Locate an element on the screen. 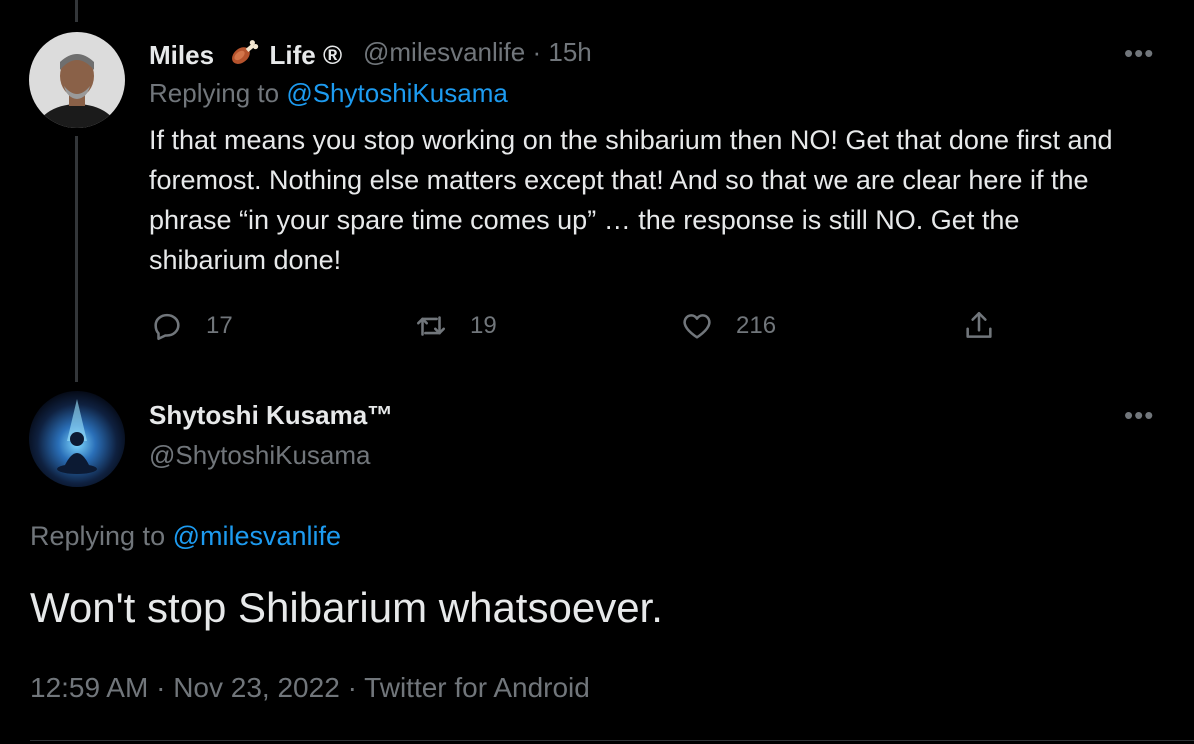  tweet-timestamp: 12:59 AM is located at coordinates (89, 687).